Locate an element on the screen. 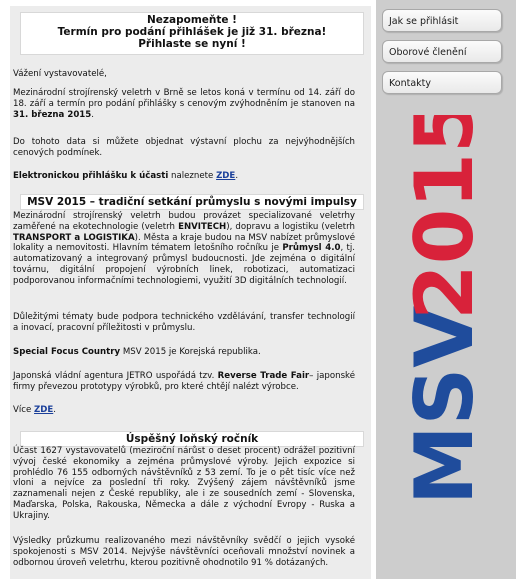 The image size is (531, 579). deadline-date: 31. března 2015 is located at coordinates (52, 114).